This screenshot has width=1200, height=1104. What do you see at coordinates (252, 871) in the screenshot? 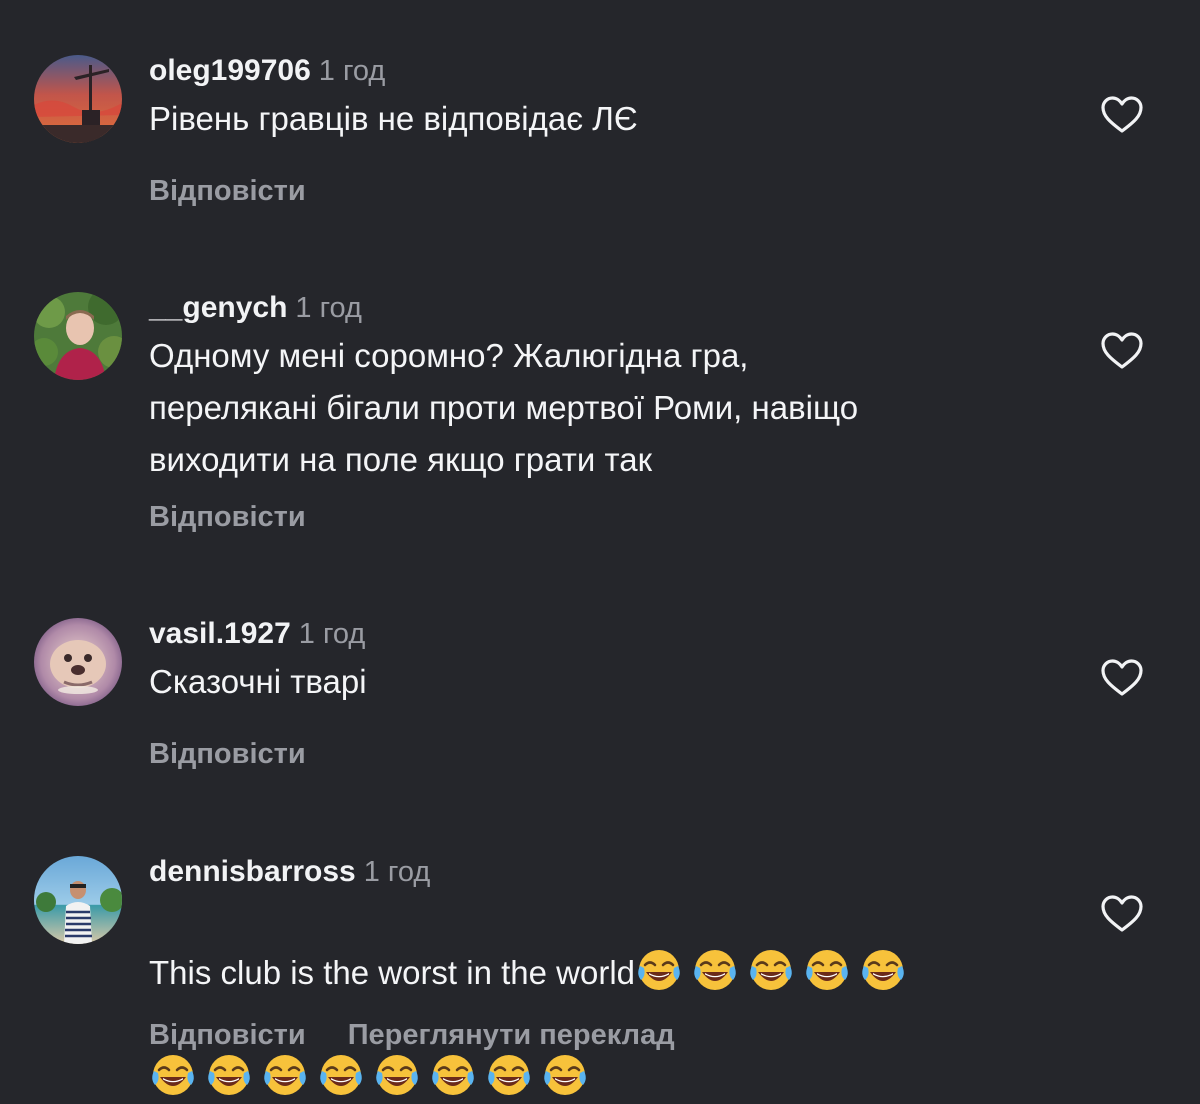
I see `comment-username: dennisbarross` at bounding box center [252, 871].